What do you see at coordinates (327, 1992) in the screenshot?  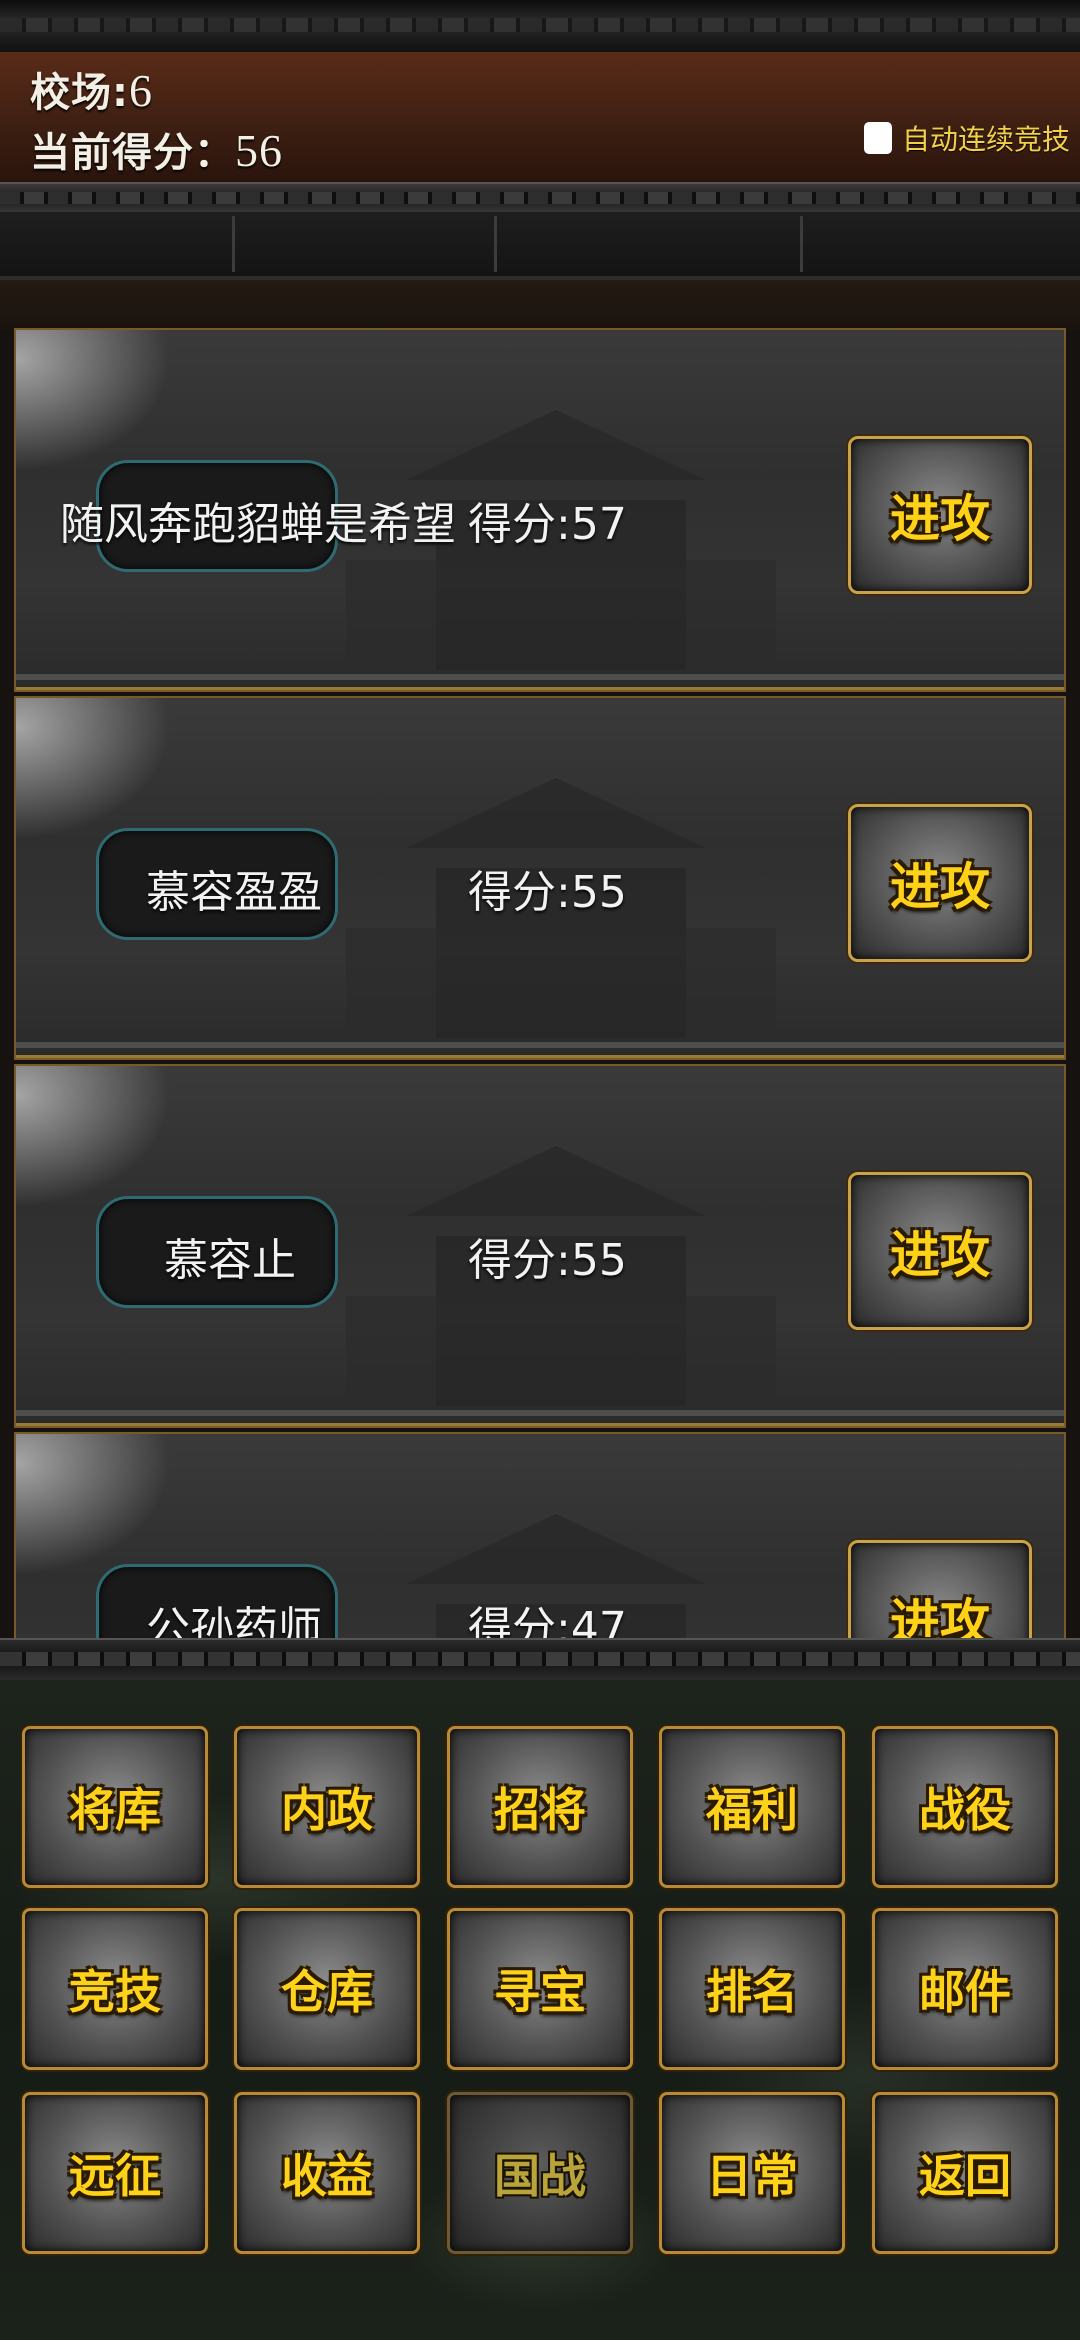 I see `menu-button-label: 仓库` at bounding box center [327, 1992].